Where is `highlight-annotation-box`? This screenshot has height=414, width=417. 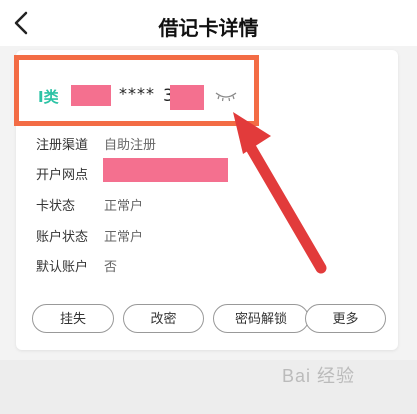 highlight-annotation-box is located at coordinates (136, 90).